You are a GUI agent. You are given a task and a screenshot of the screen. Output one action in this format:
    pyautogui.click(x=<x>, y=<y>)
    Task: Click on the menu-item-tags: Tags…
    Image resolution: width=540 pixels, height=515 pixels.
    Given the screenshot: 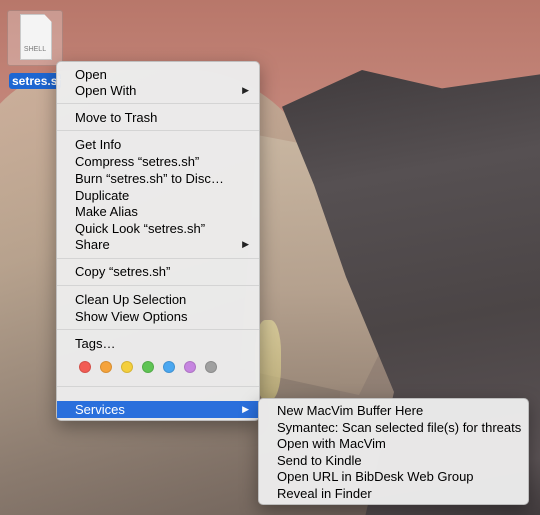 What is the action you would take?
    pyautogui.click(x=158, y=343)
    